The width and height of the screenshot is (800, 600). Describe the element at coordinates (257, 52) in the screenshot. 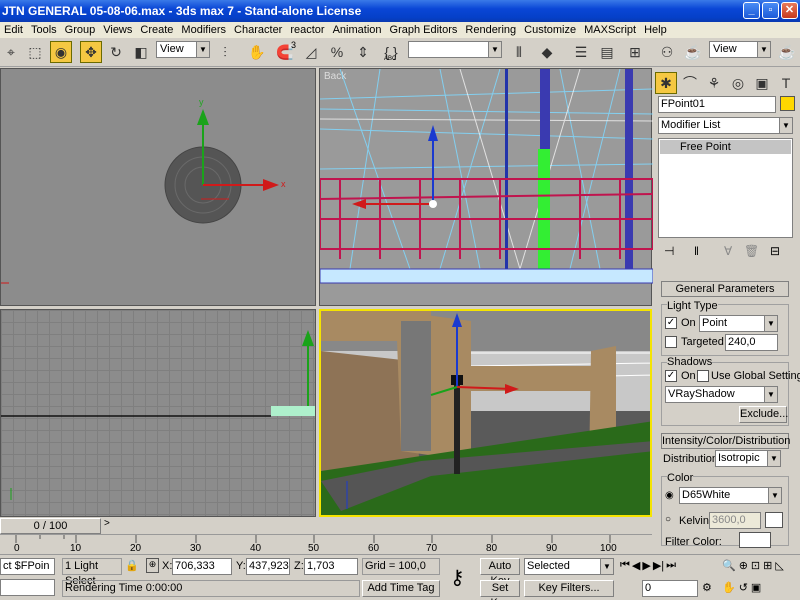

I see `manipulate-icon: ✋` at that location.